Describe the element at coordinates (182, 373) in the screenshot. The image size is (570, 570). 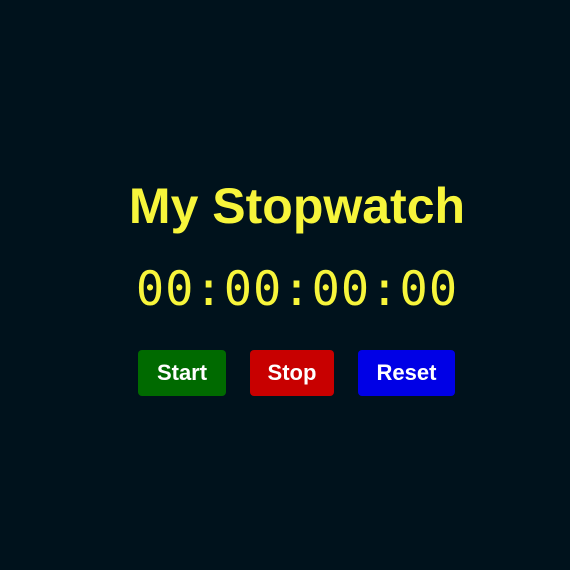
I see `start-button: Start` at that location.